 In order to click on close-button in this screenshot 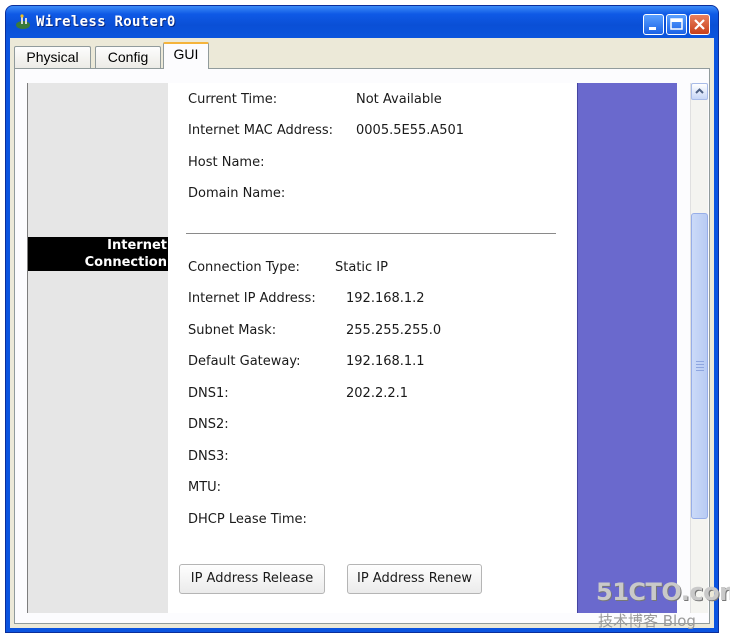, I will do `click(699, 24)`.